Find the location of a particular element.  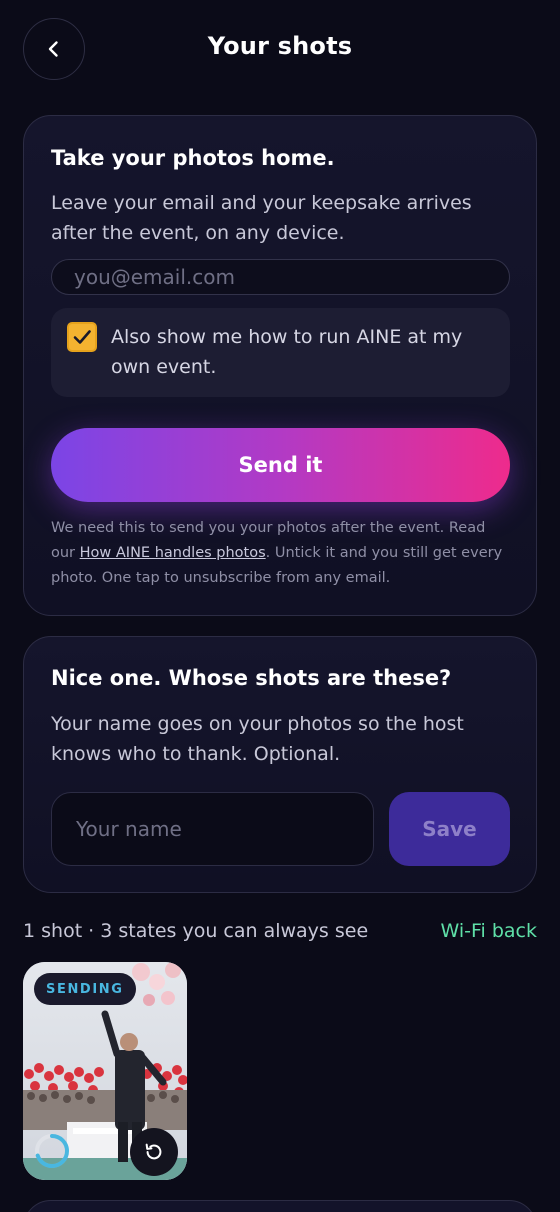

checkmark-icon is located at coordinates (82, 337).